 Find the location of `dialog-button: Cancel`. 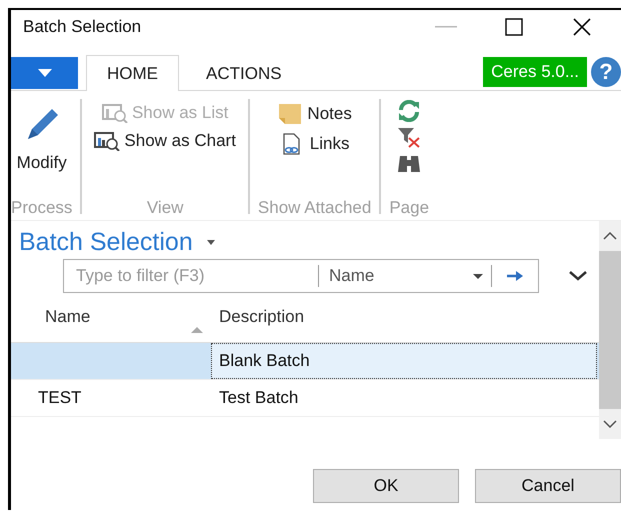

dialog-button: Cancel is located at coordinates (548, 486).